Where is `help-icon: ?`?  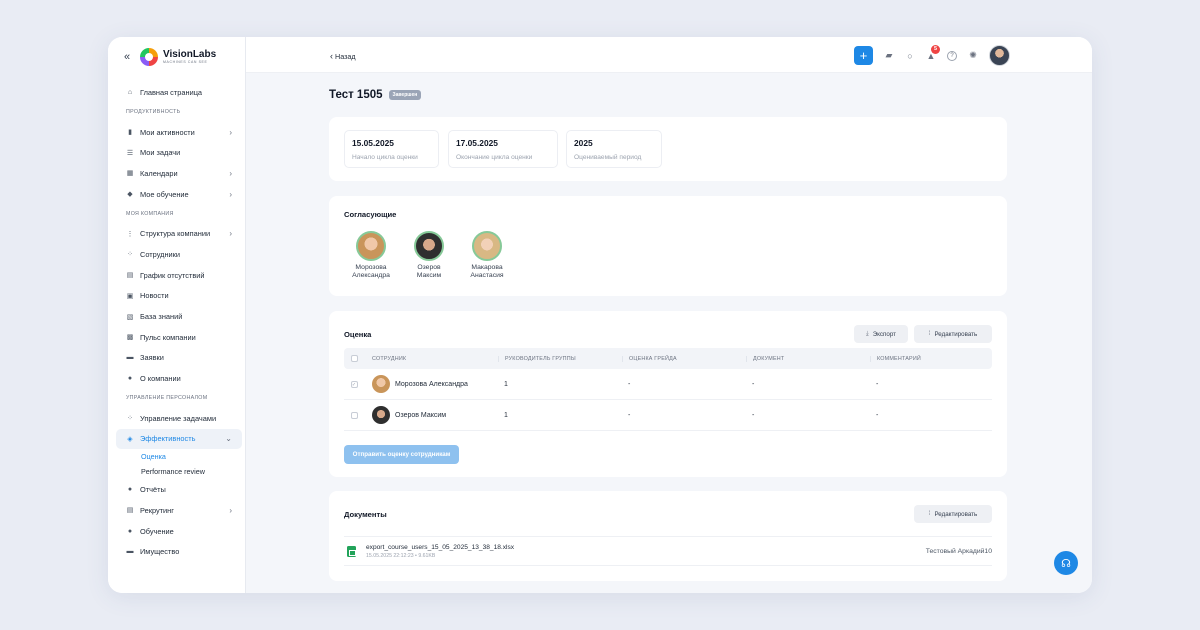
help-icon: ? is located at coordinates (952, 55).